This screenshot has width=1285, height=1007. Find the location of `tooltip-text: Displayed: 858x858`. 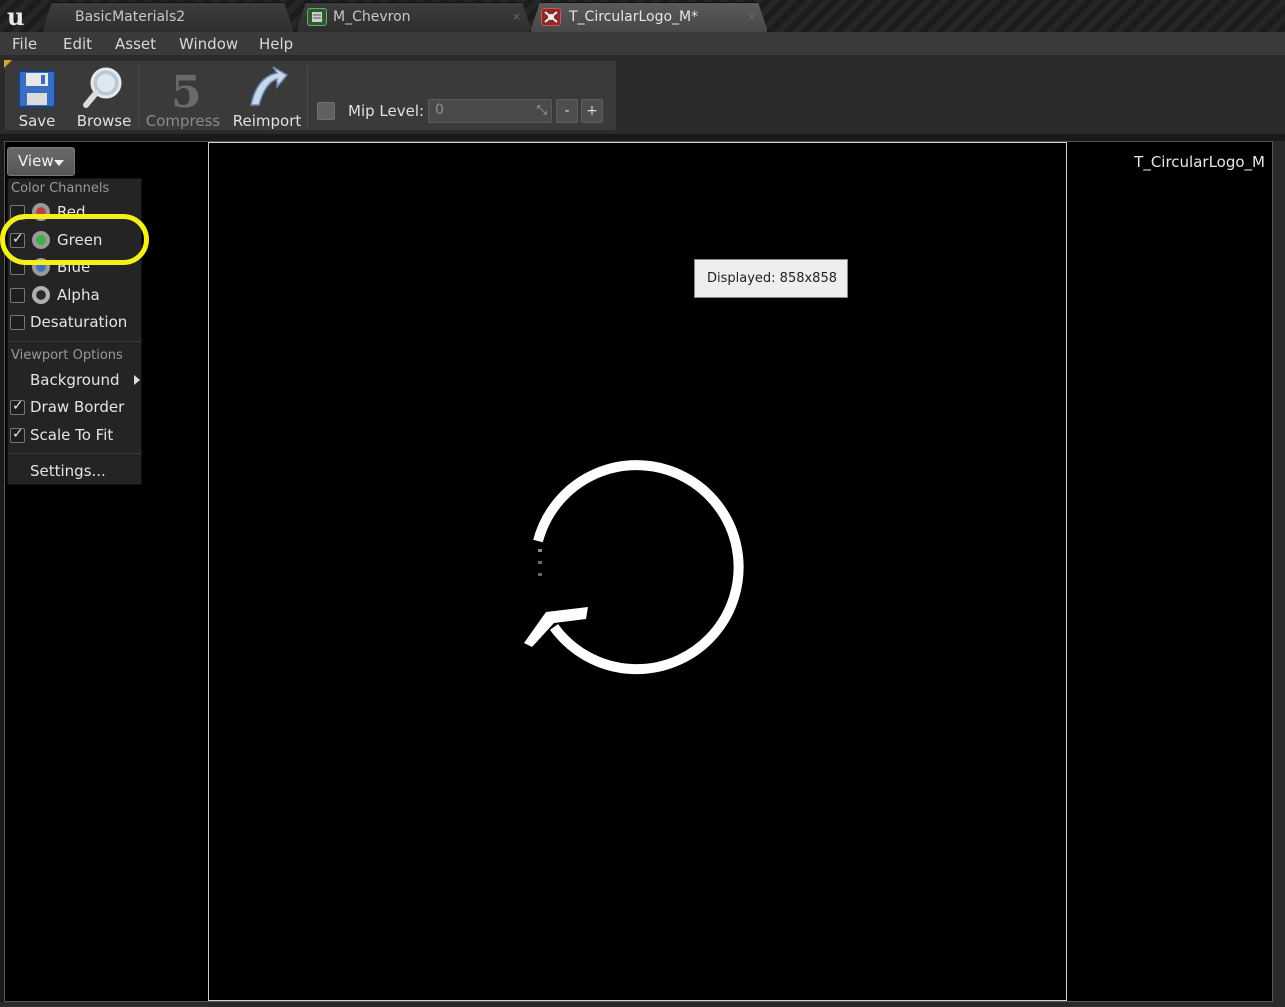

tooltip-text: Displayed: 858x858 is located at coordinates (772, 278).